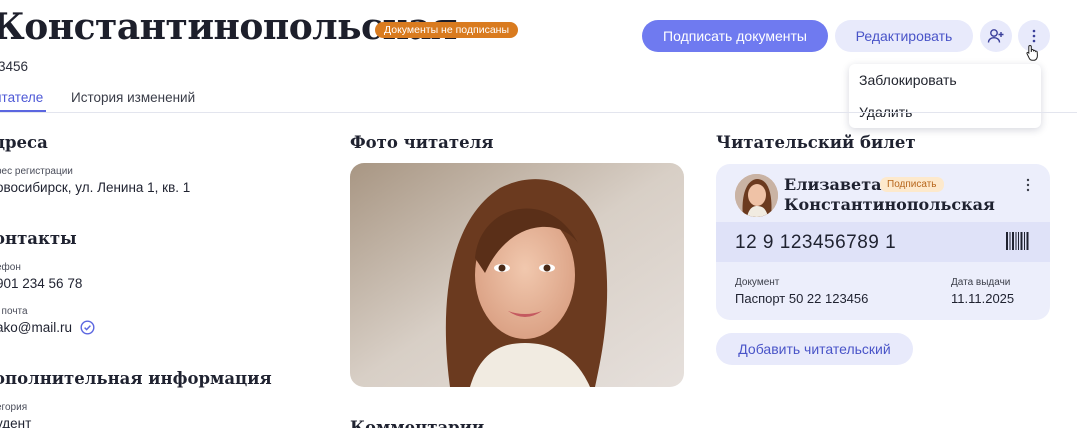  I want to click on active-tab-indicator, so click(23, 111).